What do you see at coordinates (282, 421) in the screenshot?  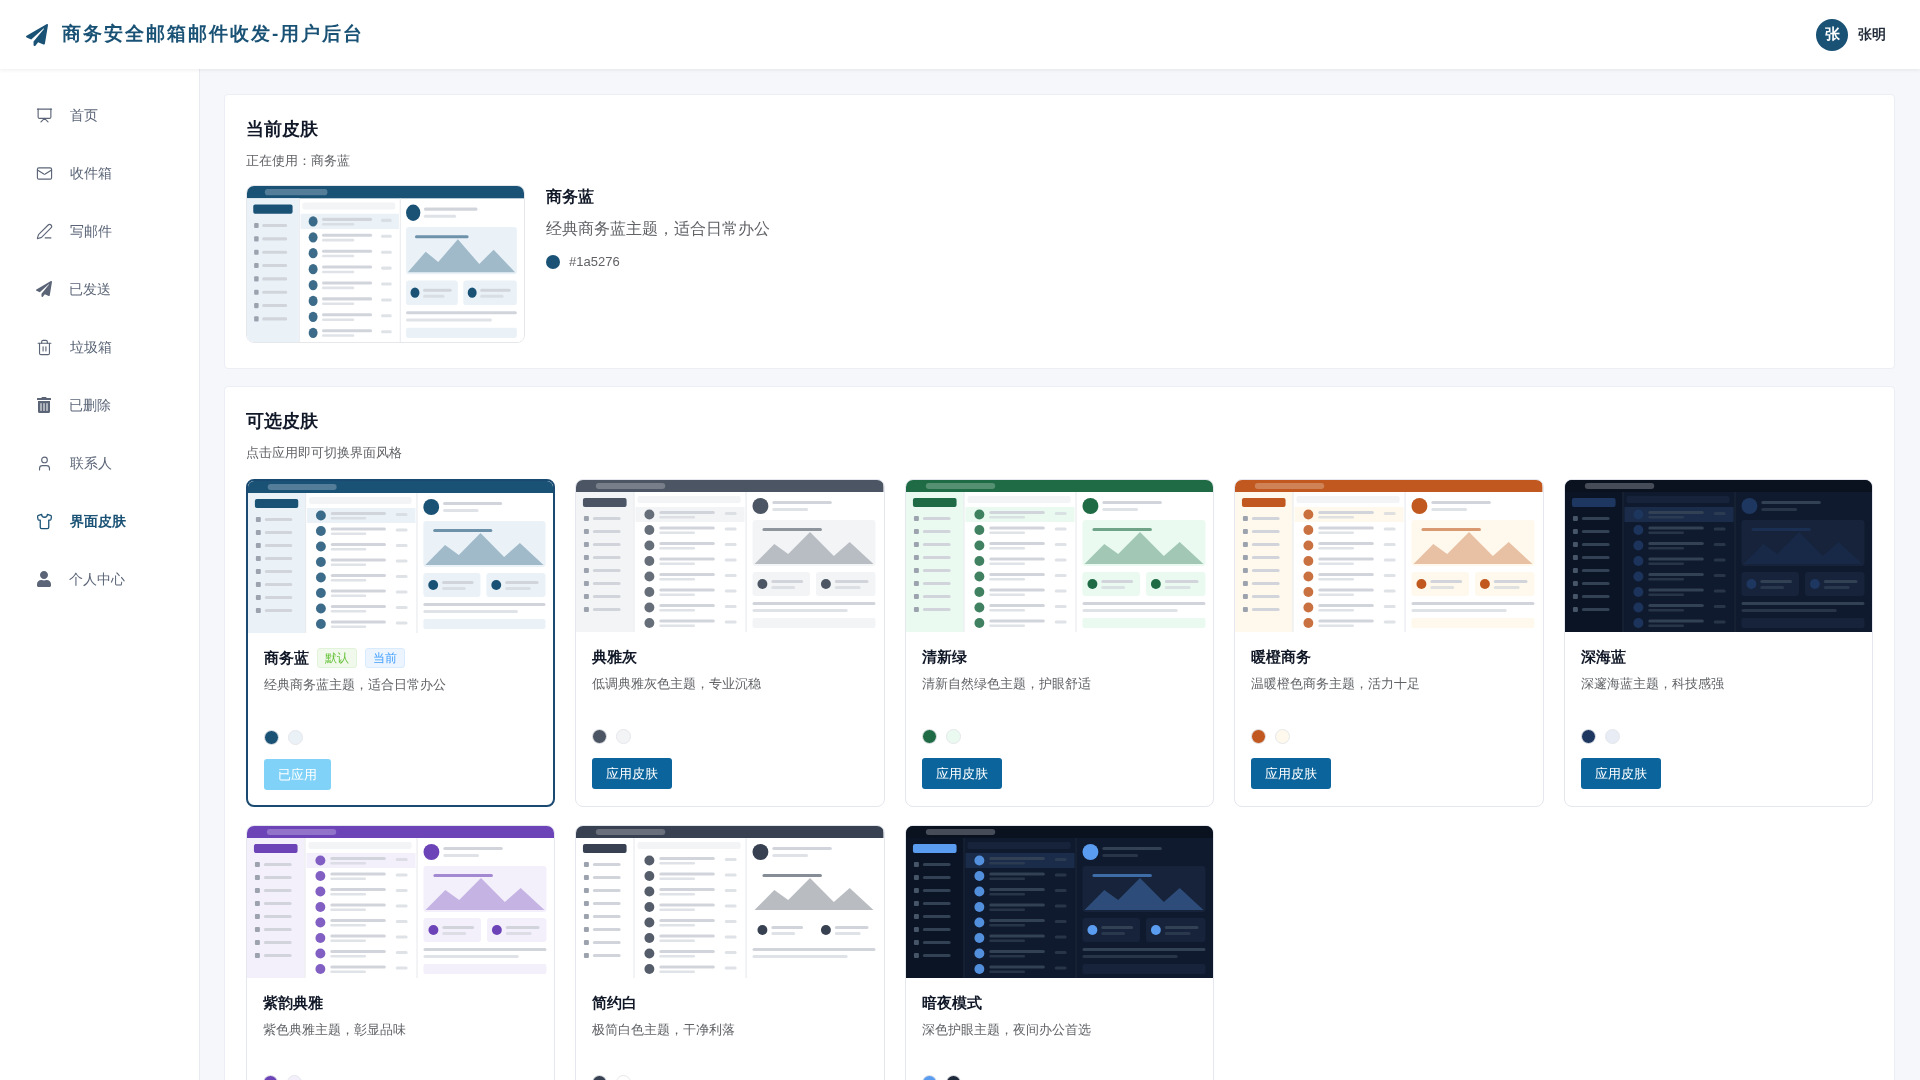 I see `section-title: 可选皮肤` at bounding box center [282, 421].